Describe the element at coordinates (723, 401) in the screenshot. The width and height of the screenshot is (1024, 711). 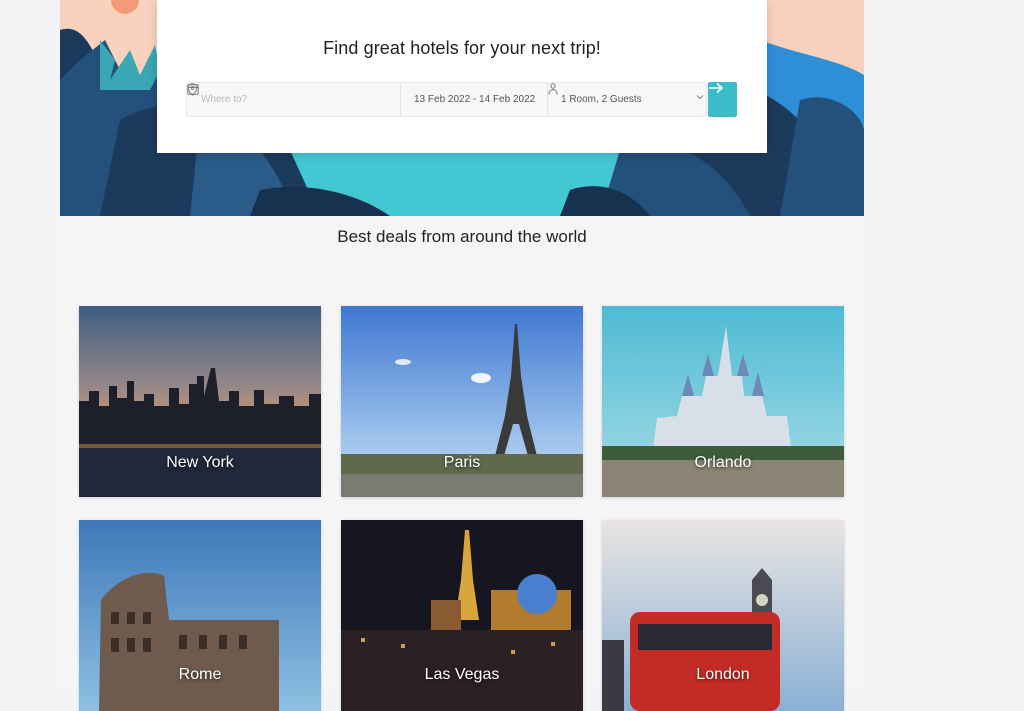
I see `city-card-orlando: Orlando` at that location.